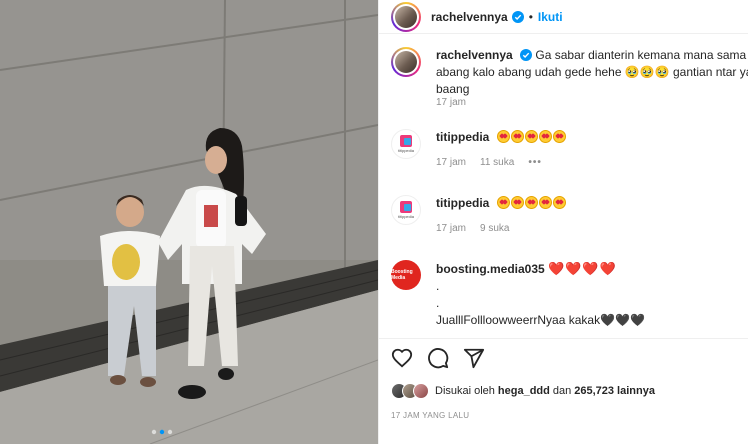  I want to click on likes-conj: dan, so click(562, 391).